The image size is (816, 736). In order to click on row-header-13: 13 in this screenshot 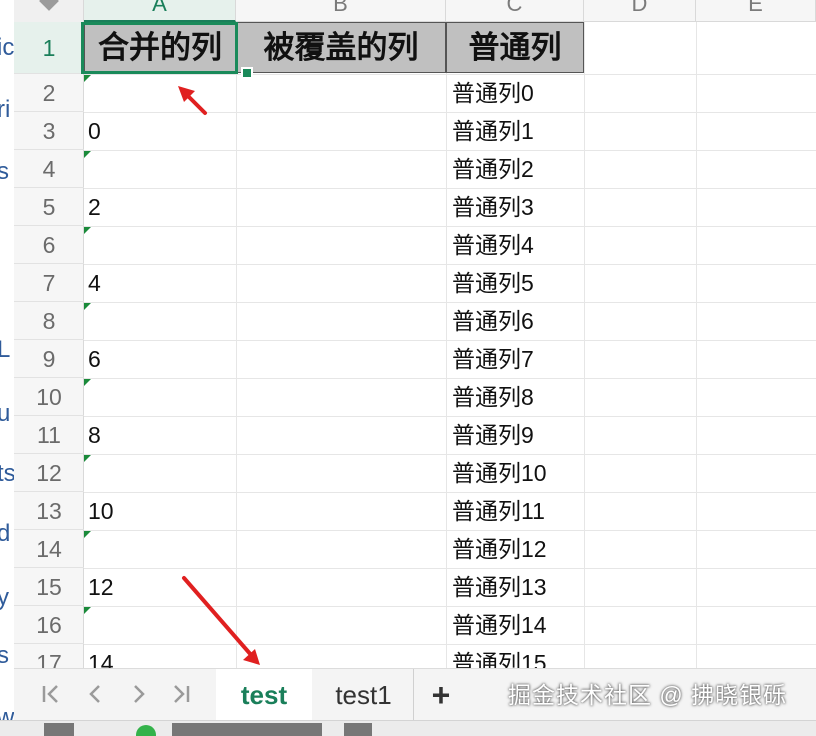, I will do `click(49, 511)`.